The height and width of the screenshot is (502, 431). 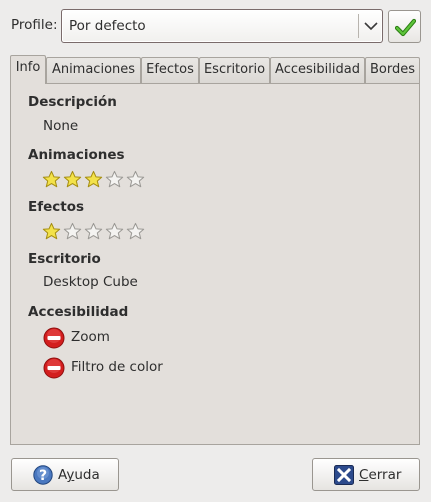 I want to click on tab-animaciones-label: Animaciones, so click(x=93, y=69).